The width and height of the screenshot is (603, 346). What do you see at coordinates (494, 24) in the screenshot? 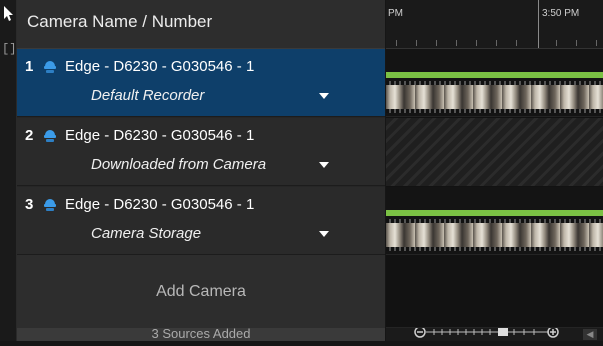
I see `time-ruler: PM 3:50 PM` at bounding box center [494, 24].